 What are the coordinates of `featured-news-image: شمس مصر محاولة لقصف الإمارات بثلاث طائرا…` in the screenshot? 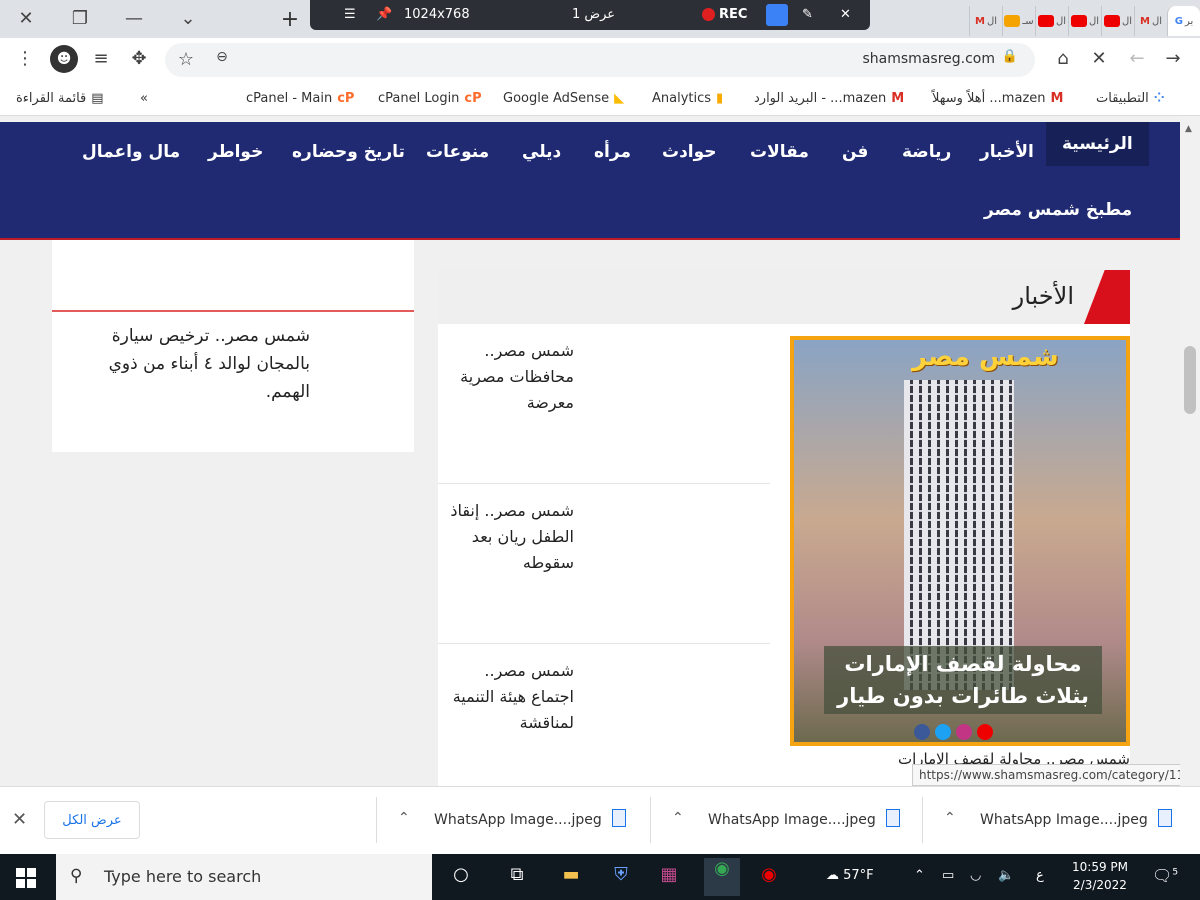 It's located at (960, 541).